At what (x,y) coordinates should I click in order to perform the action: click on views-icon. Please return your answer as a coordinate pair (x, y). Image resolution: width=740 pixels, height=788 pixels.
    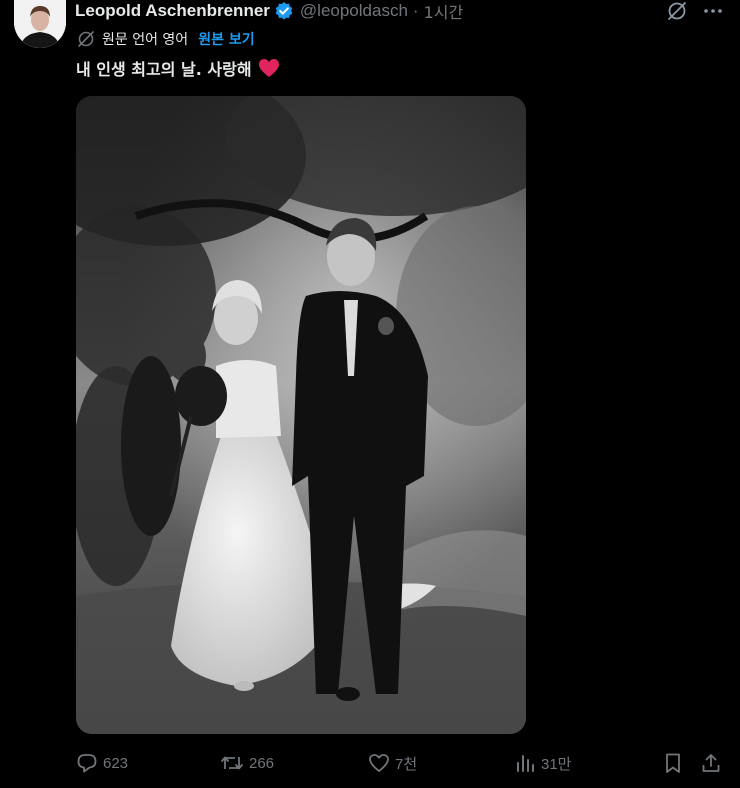
    Looking at the image, I should click on (525, 763).